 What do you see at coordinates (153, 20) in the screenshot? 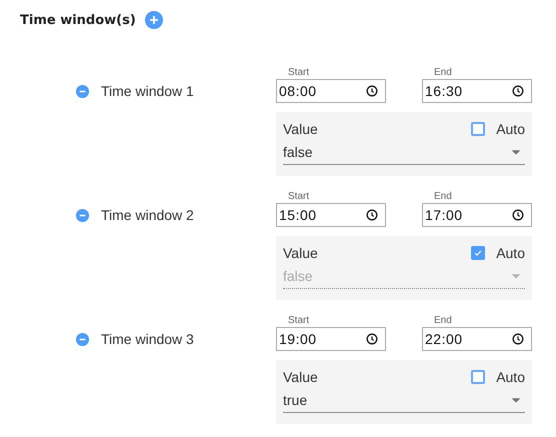
I see `add-icon` at bounding box center [153, 20].